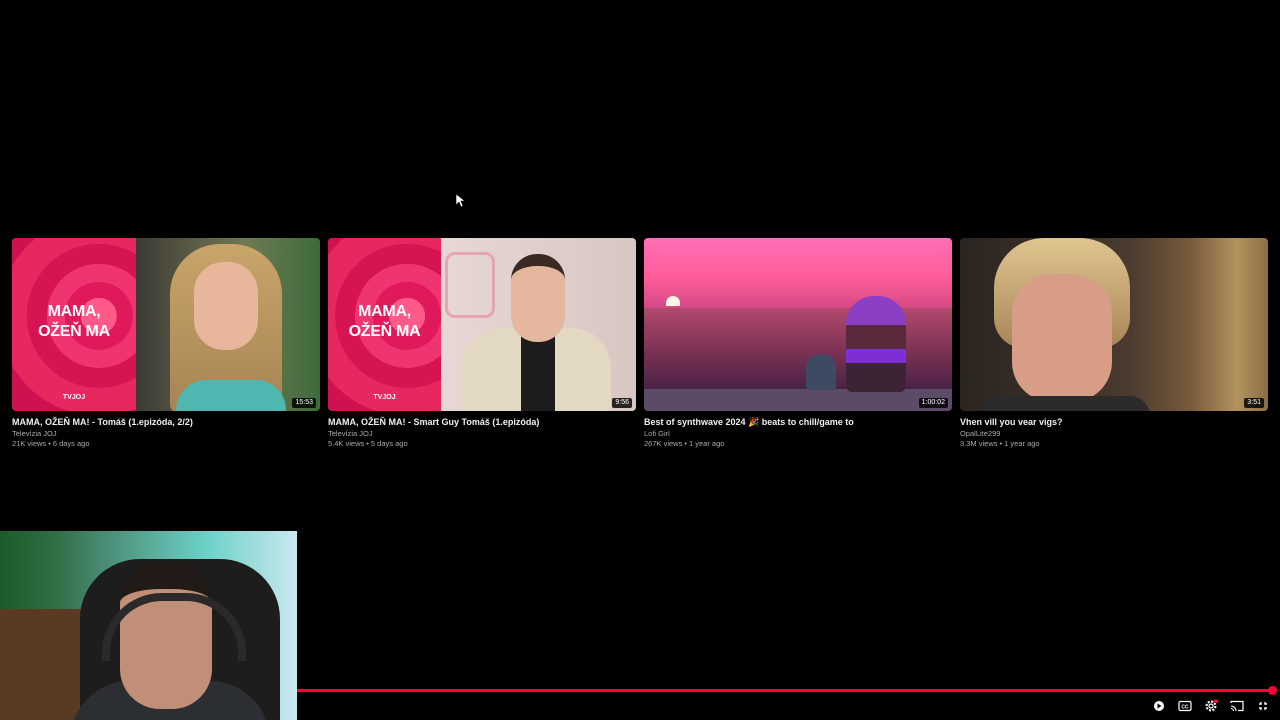 The image size is (1280, 720). What do you see at coordinates (933, 403) in the screenshot?
I see `duration-badge: 1:00:02` at bounding box center [933, 403].